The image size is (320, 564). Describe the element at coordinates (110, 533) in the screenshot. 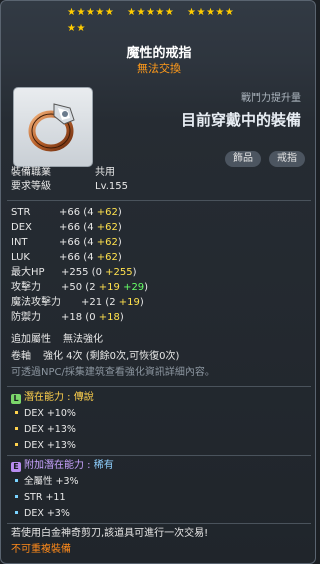

I see `scissors-note: 若使用白金神奇剪刀,該道具可進行一次交易!` at that location.